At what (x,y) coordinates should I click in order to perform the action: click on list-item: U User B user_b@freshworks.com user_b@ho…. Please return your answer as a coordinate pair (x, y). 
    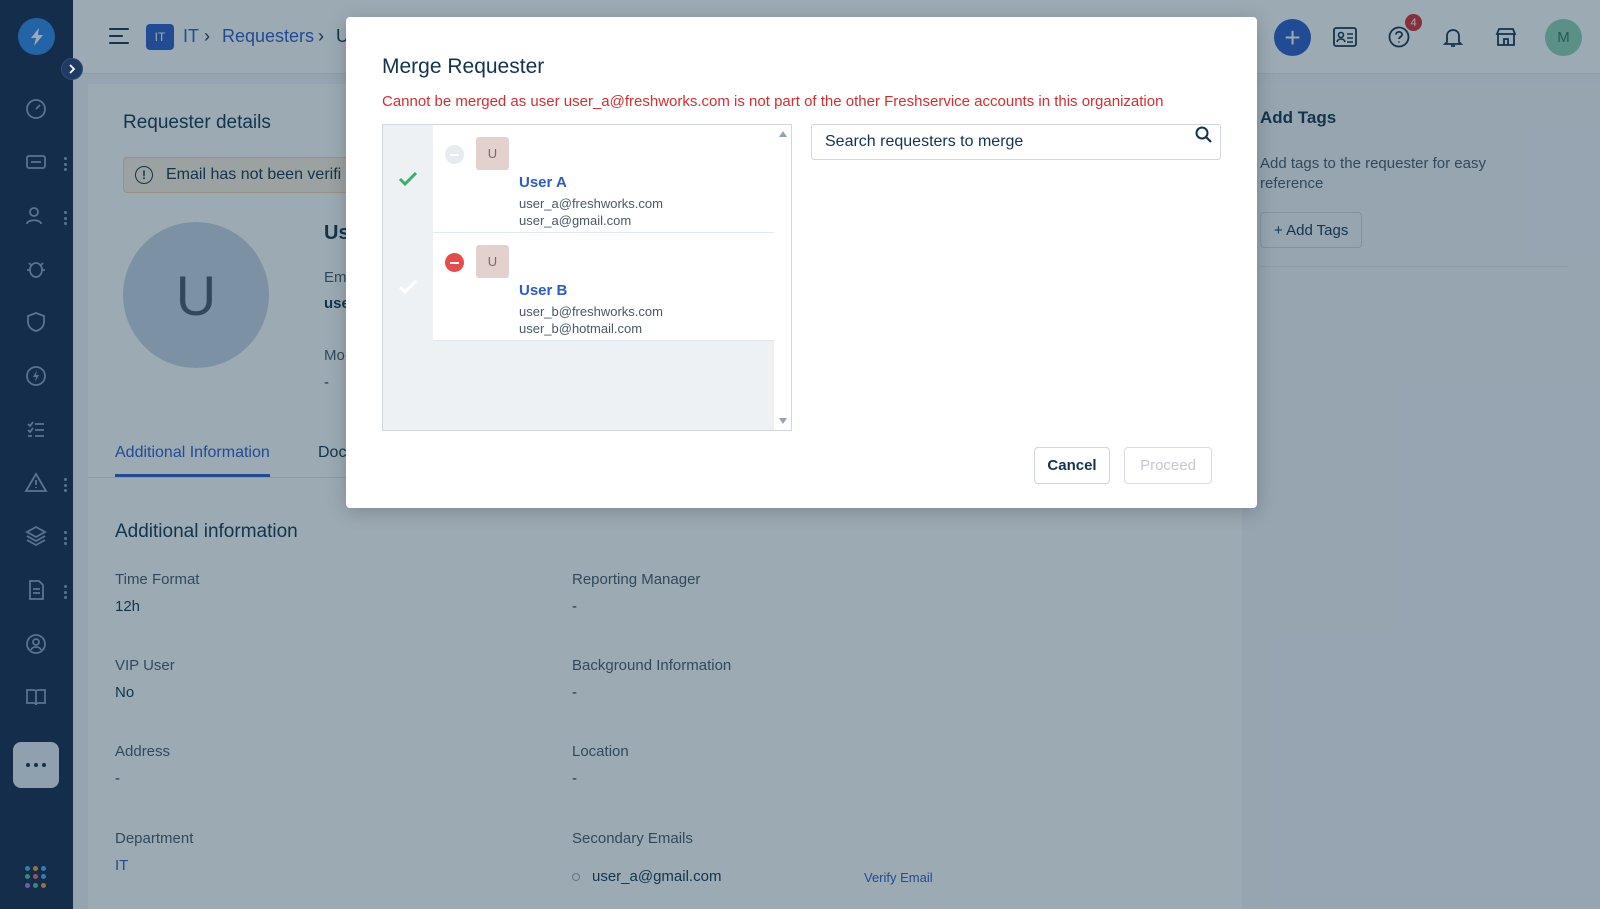
    Looking at the image, I should click on (578, 287).